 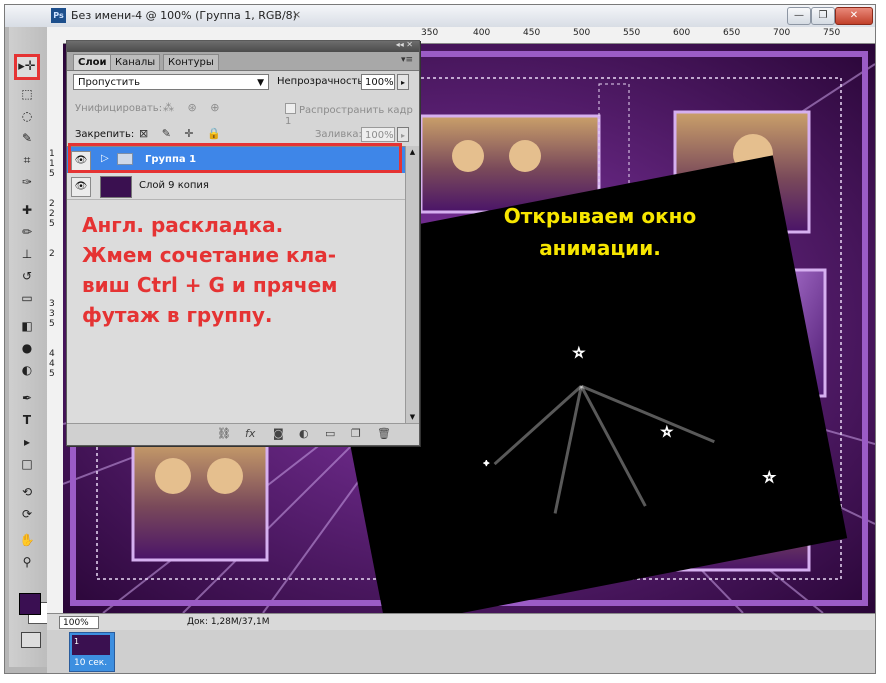 I want to click on ruler-label: 400, so click(x=482, y=33).